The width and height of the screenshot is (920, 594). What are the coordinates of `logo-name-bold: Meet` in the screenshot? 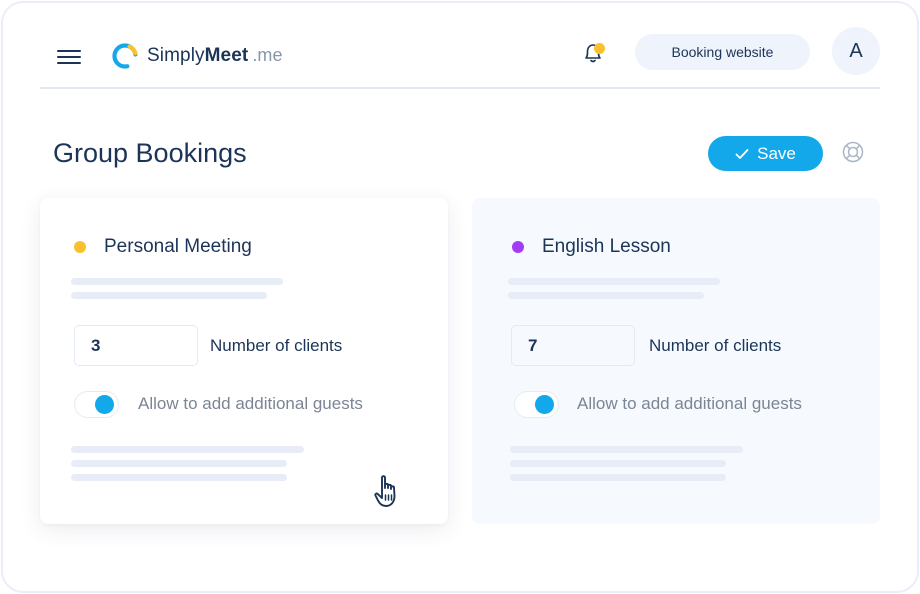 It's located at (226, 55).